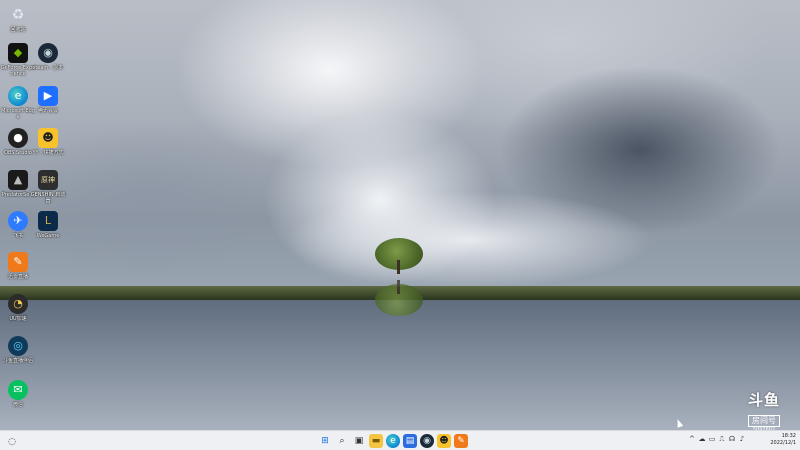 This screenshot has height=450, width=800. What do you see at coordinates (359, 441) in the screenshot?
I see `task-view-icon: ▣` at bounding box center [359, 441].